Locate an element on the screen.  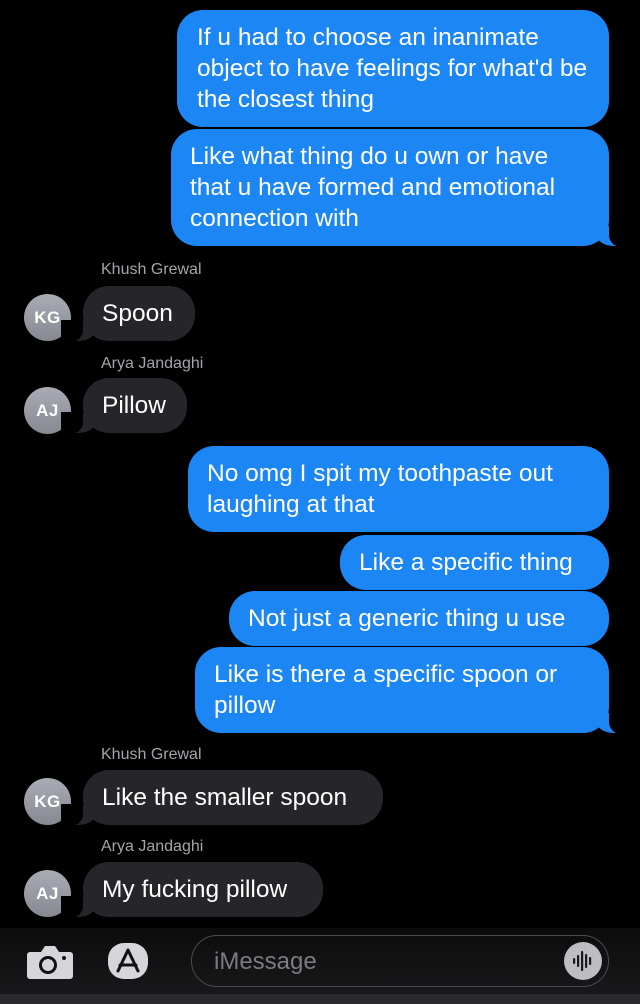
sent-message: Not just a generic thing u use is located at coordinates (419, 618).